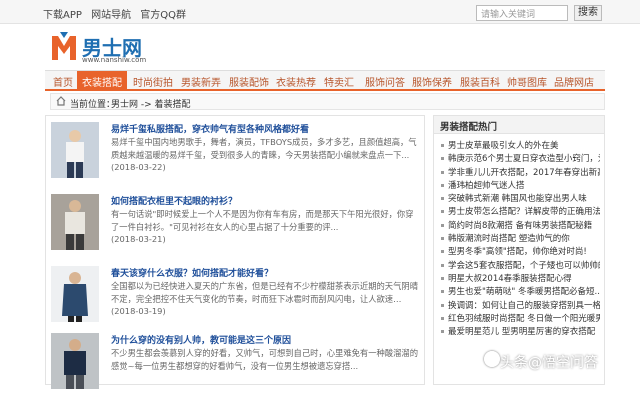 This screenshot has width=640, height=393. What do you see at coordinates (63, 81) in the screenshot?
I see `nav-home: 首页` at bounding box center [63, 81].